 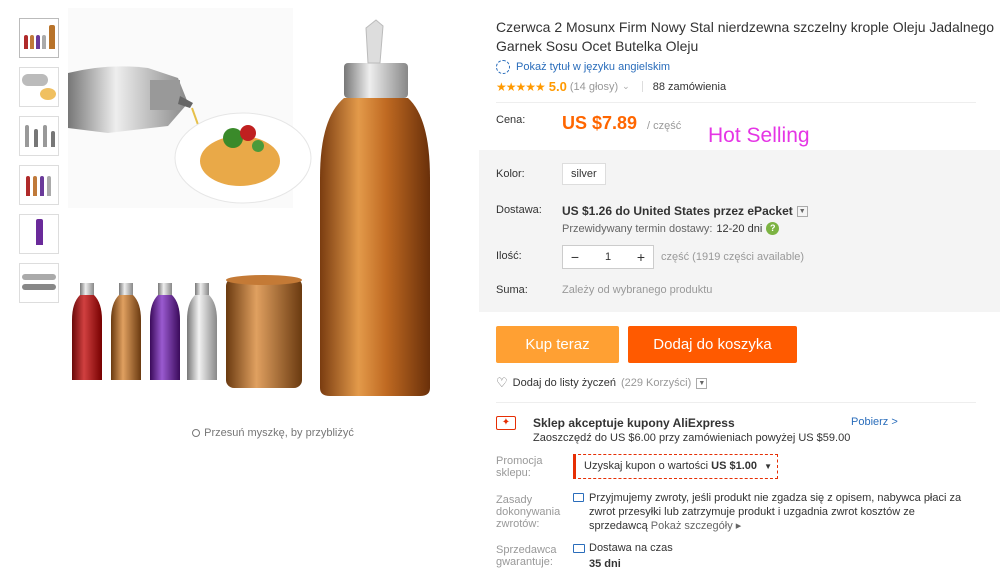 What do you see at coordinates (641, 257) in the screenshot?
I see `quantity-increase-button: +` at bounding box center [641, 257].